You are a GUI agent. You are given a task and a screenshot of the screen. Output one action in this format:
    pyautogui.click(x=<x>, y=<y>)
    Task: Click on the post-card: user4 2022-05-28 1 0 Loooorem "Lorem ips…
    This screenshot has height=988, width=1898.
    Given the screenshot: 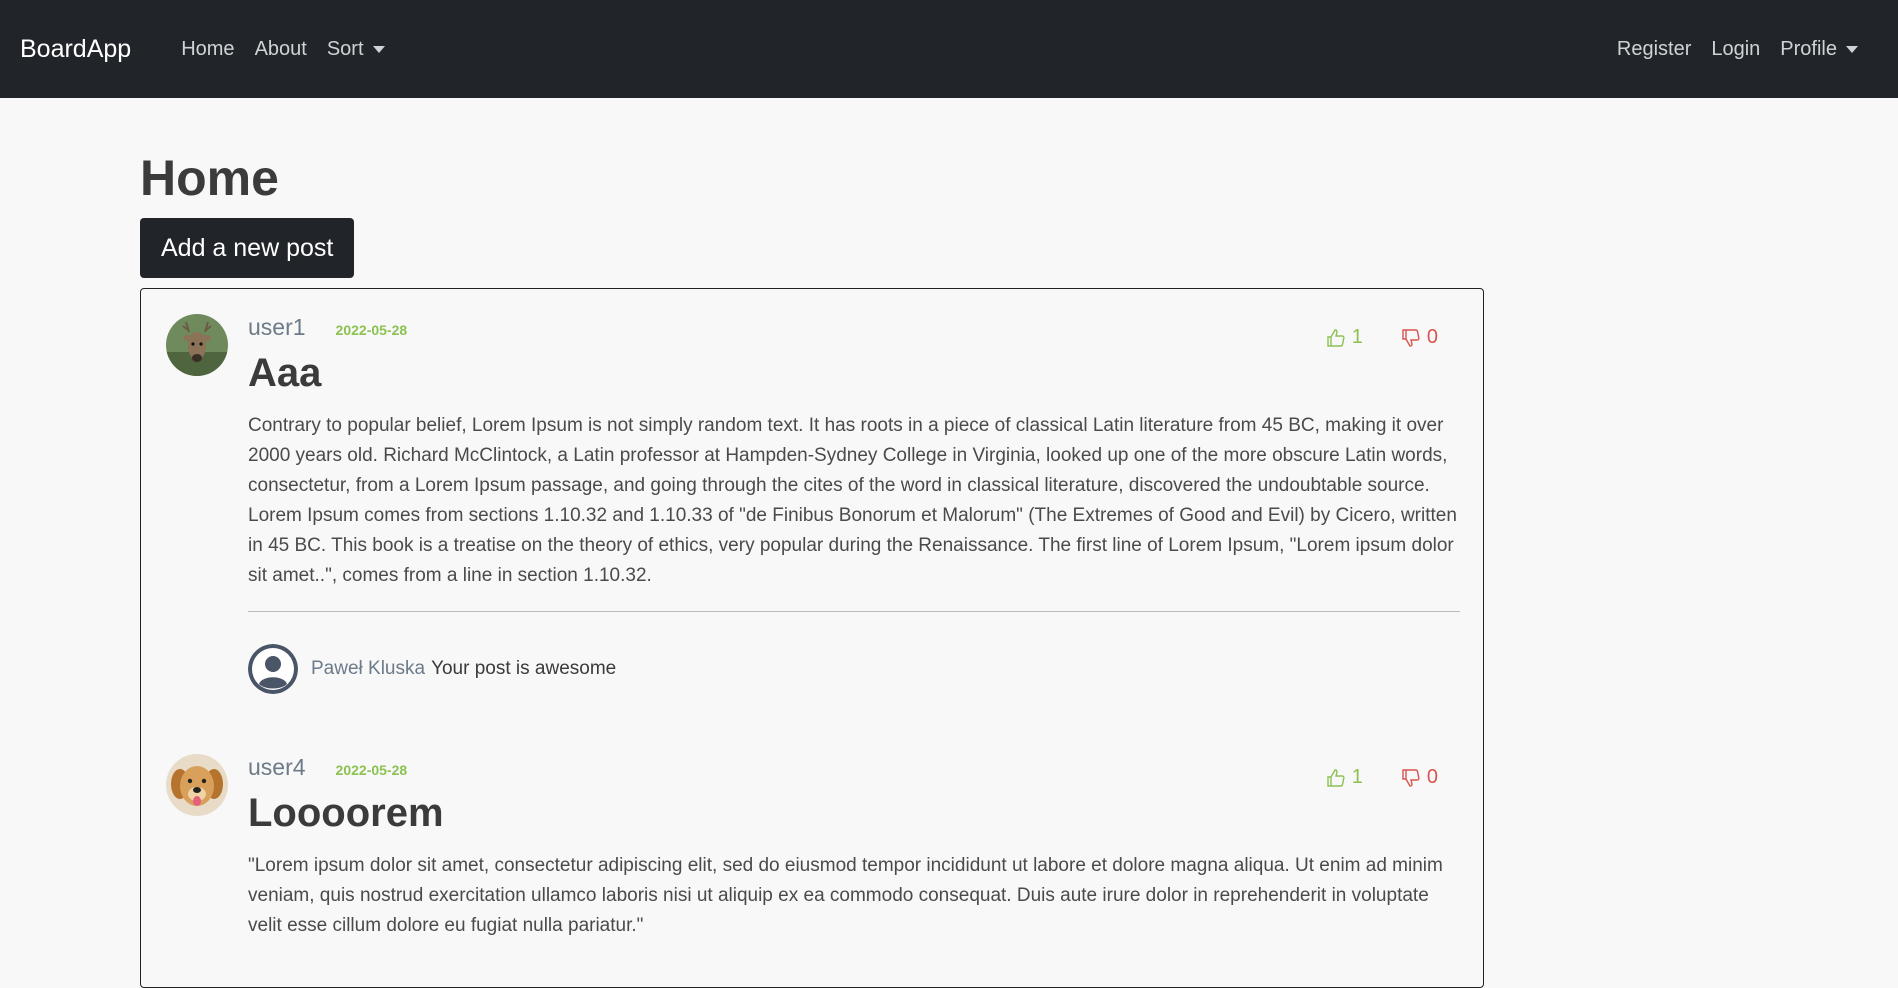 What is the action you would take?
    pyautogui.click(x=812, y=847)
    